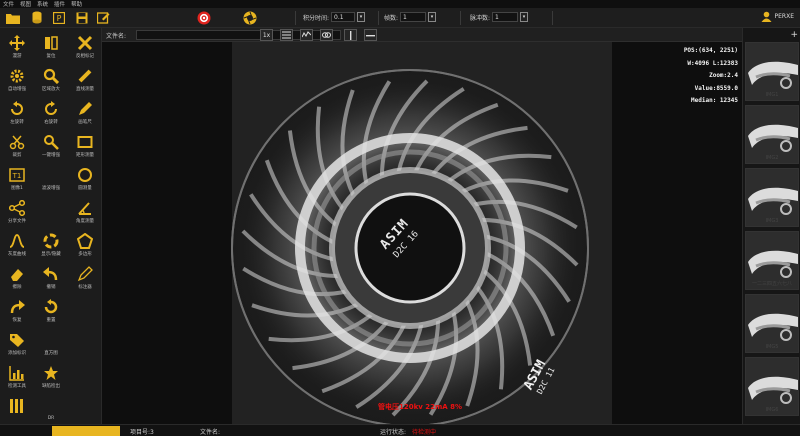 The image size is (800, 436). Describe the element at coordinates (306, 35) in the screenshot. I see `waveform-icon` at that location.